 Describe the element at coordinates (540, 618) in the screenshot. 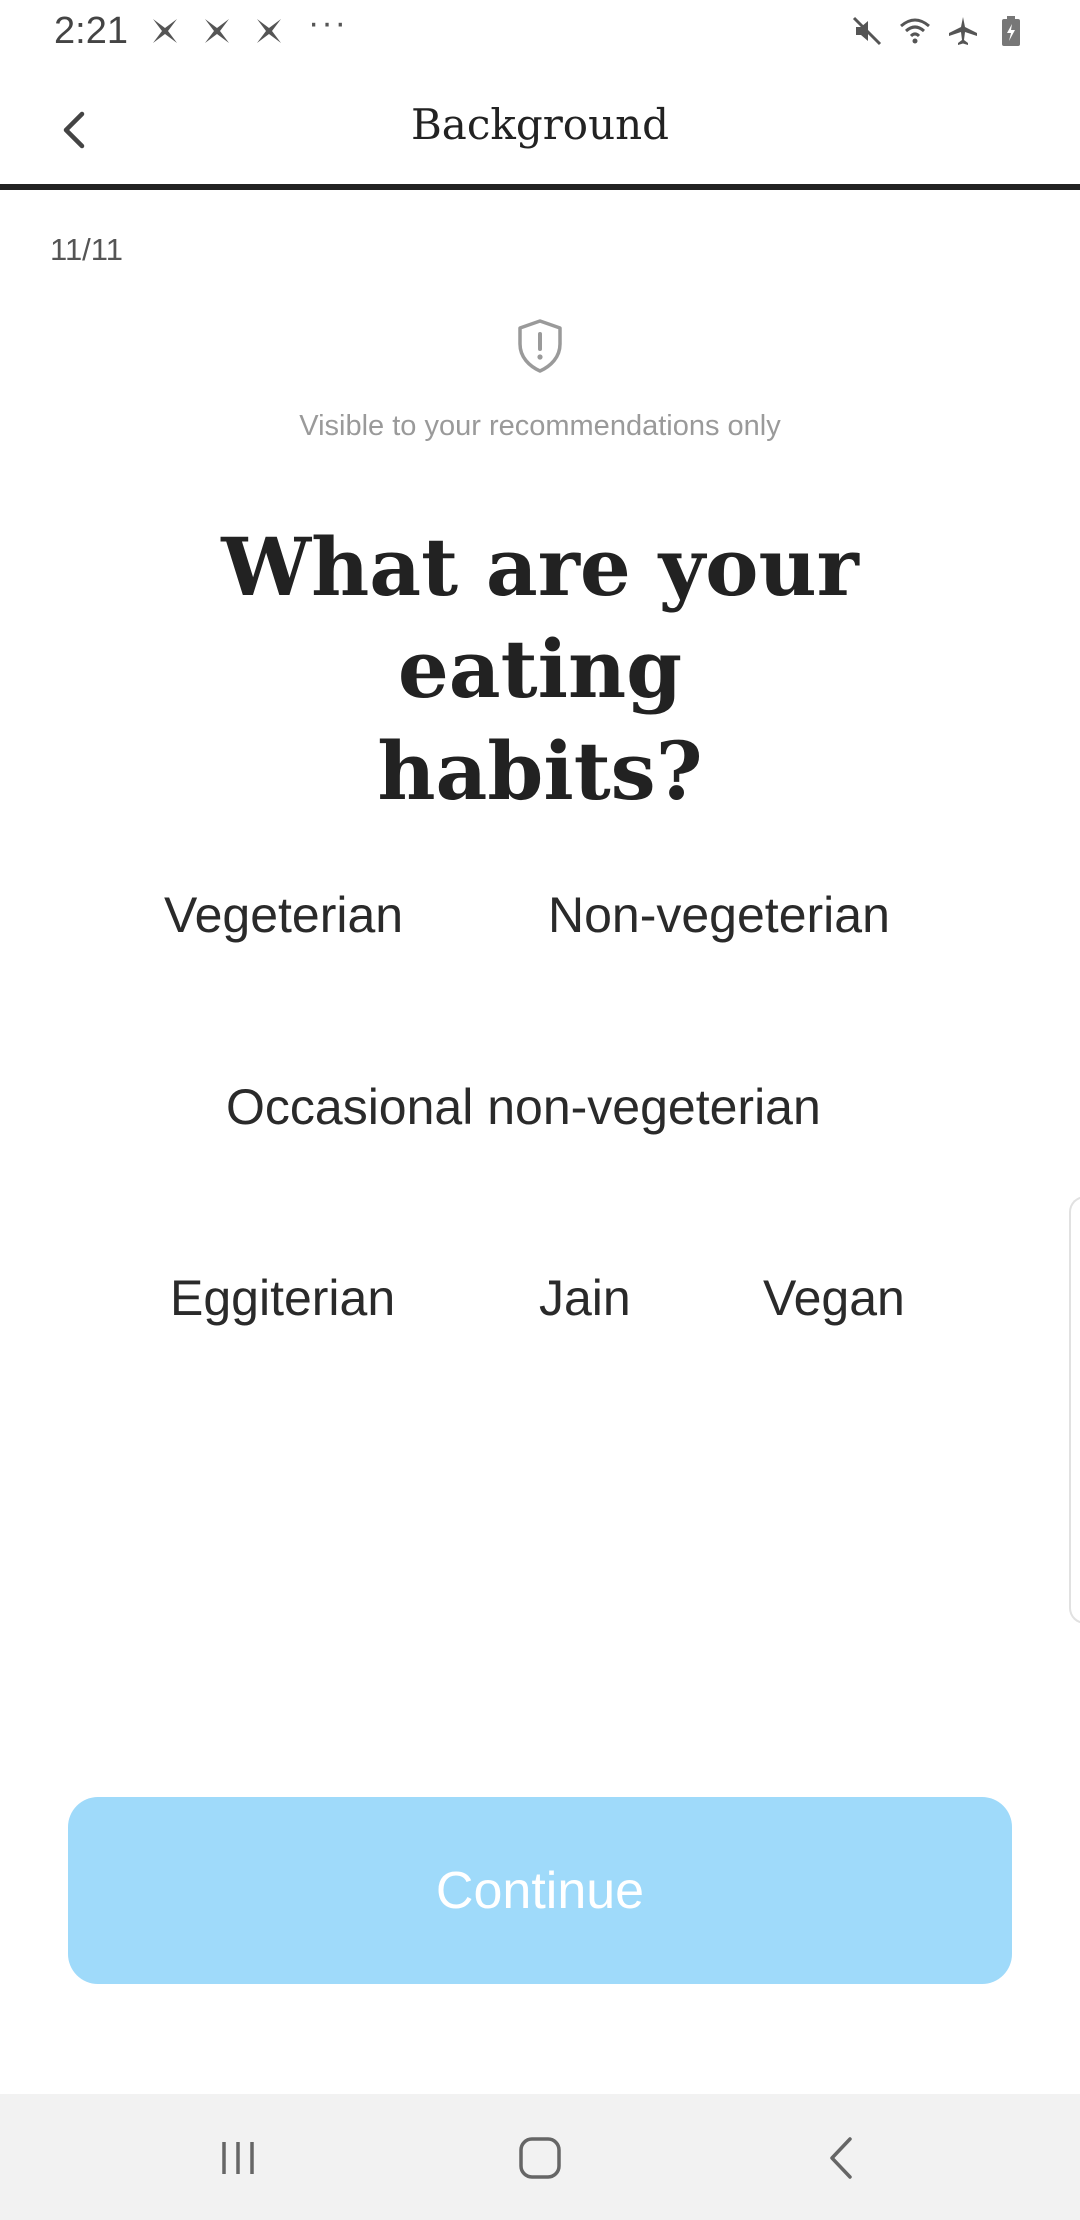

I see `question-line-1: What are your eating` at that location.